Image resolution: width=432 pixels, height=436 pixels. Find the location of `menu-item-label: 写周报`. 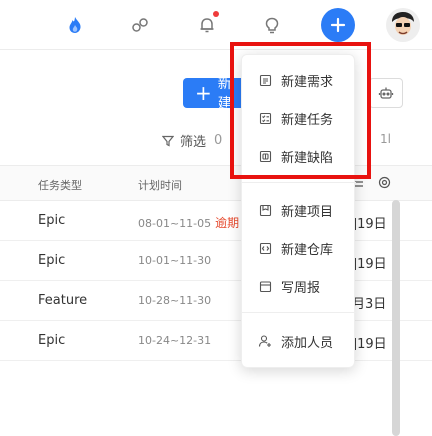

menu-item-label: 写周报 is located at coordinates (301, 288).